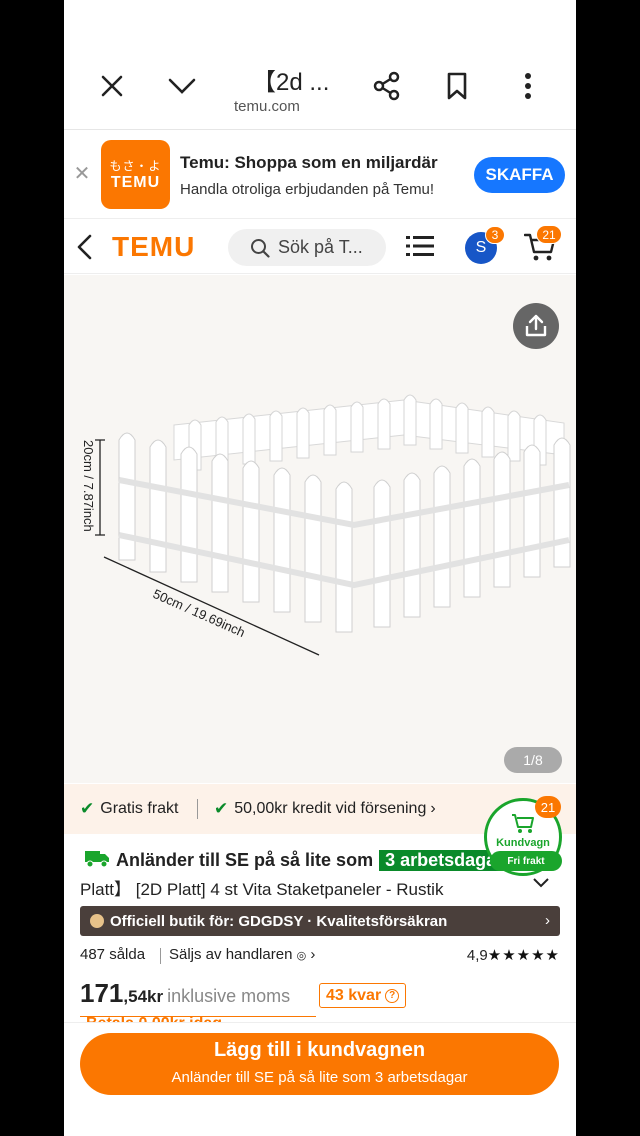 Image resolution: width=640 pixels, height=1136 pixels. What do you see at coordinates (139, 808) in the screenshot?
I see `free-shipping-label: Gratis frakt` at bounding box center [139, 808].